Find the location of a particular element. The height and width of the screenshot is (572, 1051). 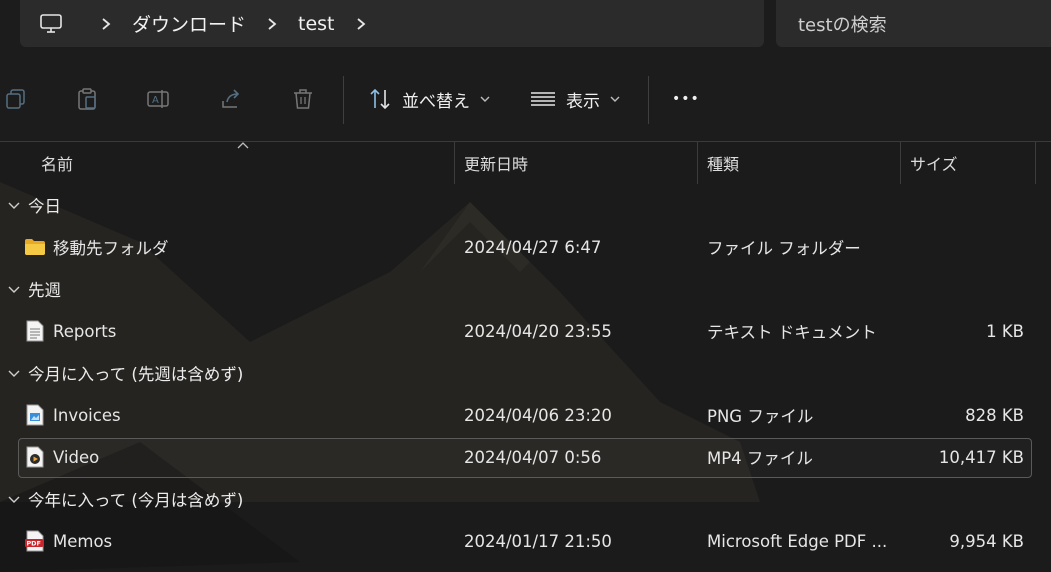

column-header-size: サイズ is located at coordinates (934, 163).